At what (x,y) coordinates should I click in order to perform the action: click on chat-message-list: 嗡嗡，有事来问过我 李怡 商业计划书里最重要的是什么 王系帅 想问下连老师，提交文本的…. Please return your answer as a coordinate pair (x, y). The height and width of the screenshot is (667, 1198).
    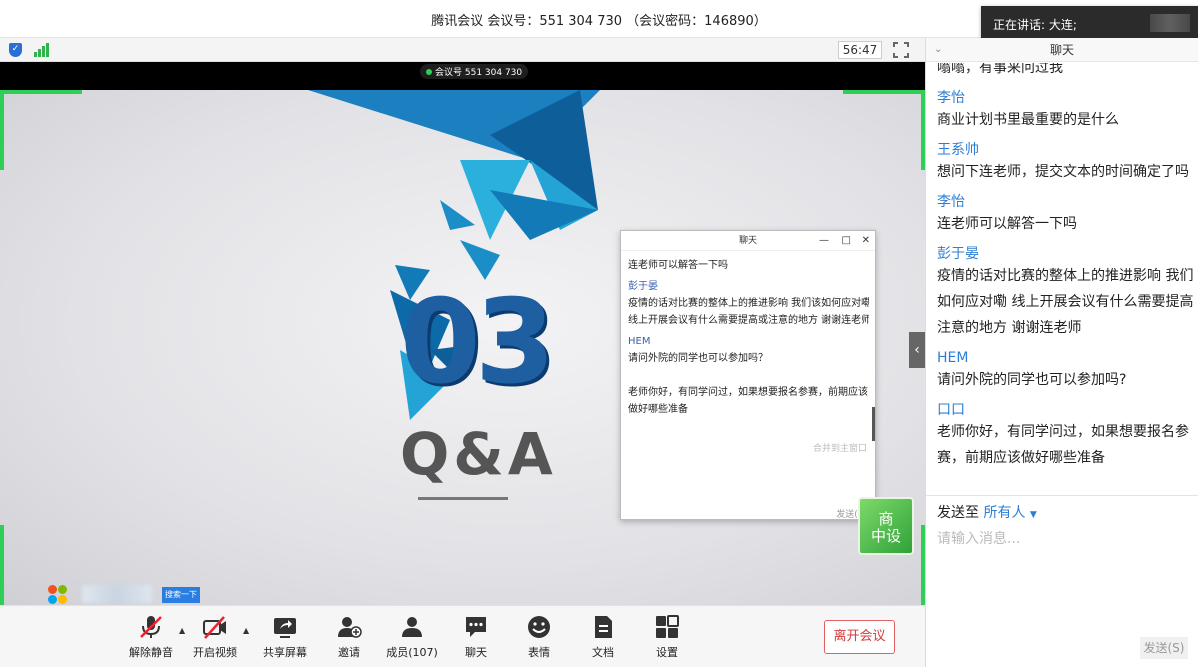
    Looking at the image, I should click on (1062, 279).